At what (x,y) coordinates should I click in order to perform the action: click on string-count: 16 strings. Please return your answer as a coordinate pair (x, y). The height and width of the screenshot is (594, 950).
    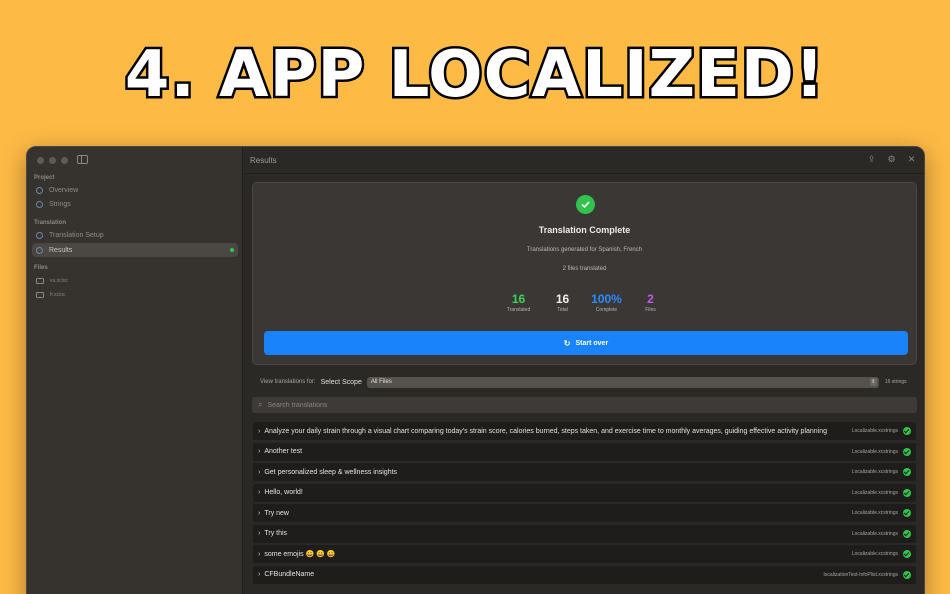
    Looking at the image, I should click on (895, 382).